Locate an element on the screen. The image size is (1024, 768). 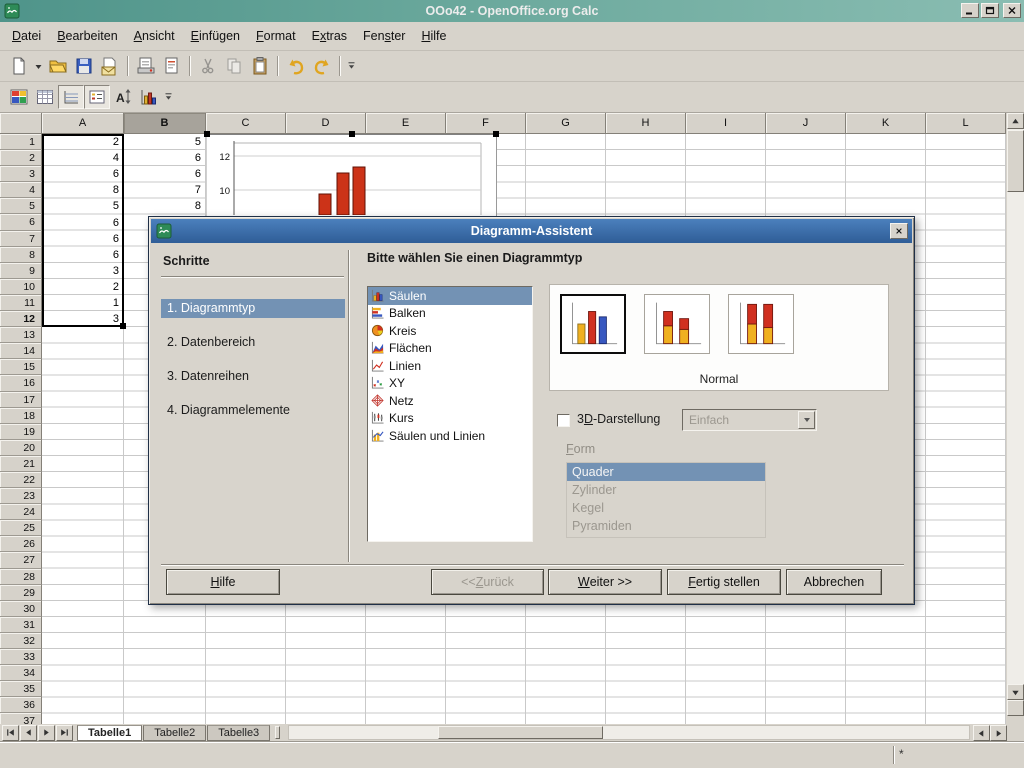
row-header-18: 18 is located at coordinates (21, 415).